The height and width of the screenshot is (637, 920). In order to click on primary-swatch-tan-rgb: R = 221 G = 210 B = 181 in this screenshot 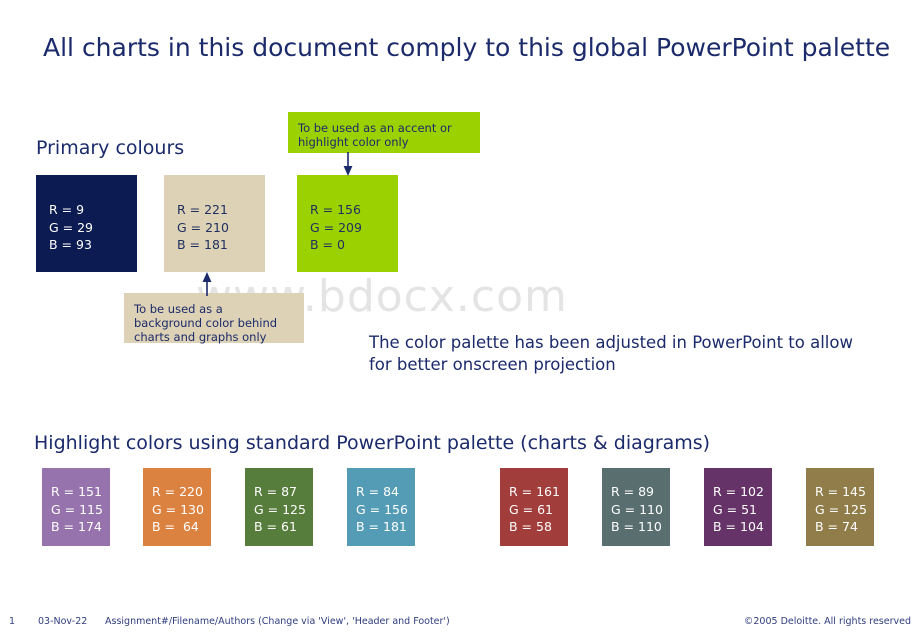, I will do `click(203, 227)`.